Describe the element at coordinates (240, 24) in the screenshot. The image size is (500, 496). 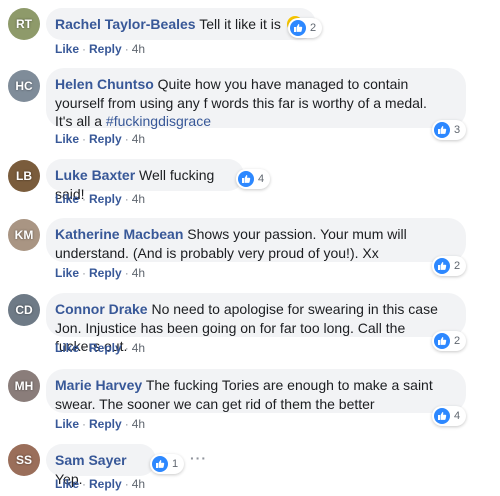
I see `comment-text: Tell it like it is` at that location.